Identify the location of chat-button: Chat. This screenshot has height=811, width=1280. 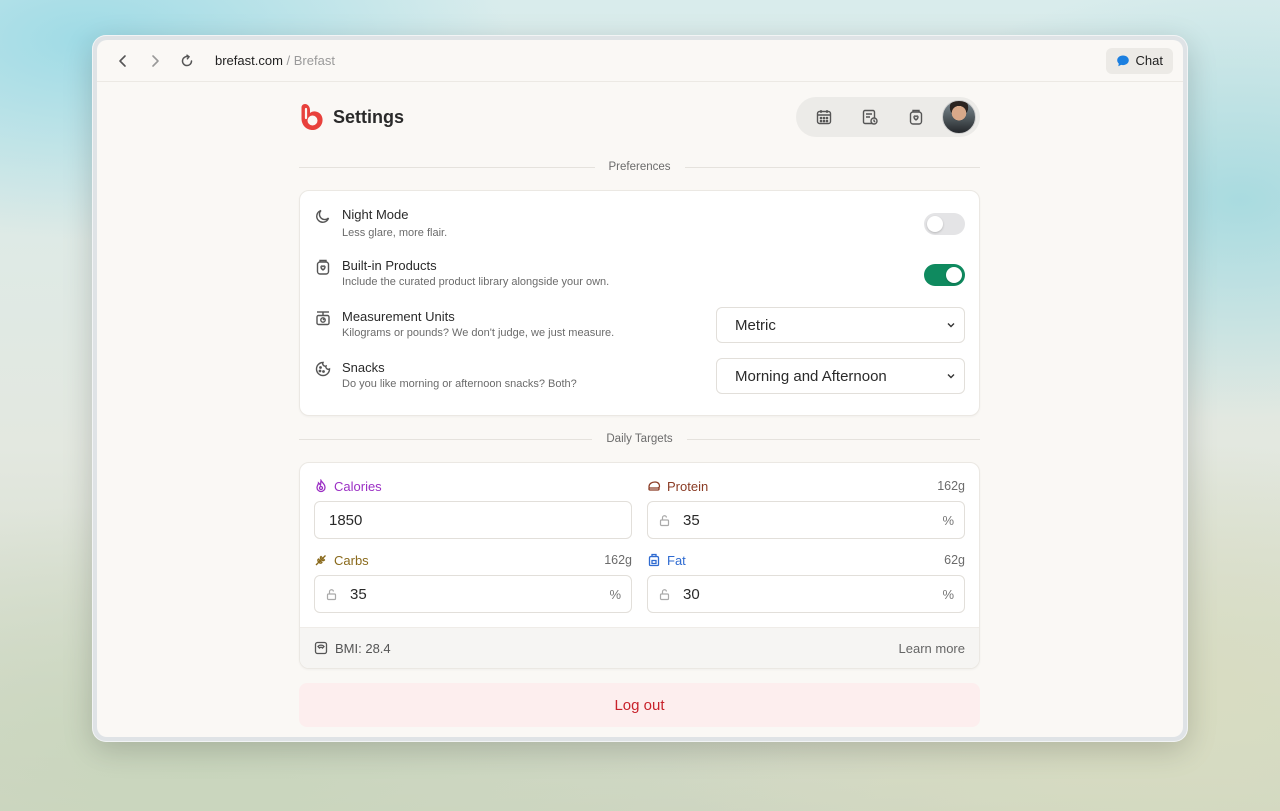
(1139, 60).